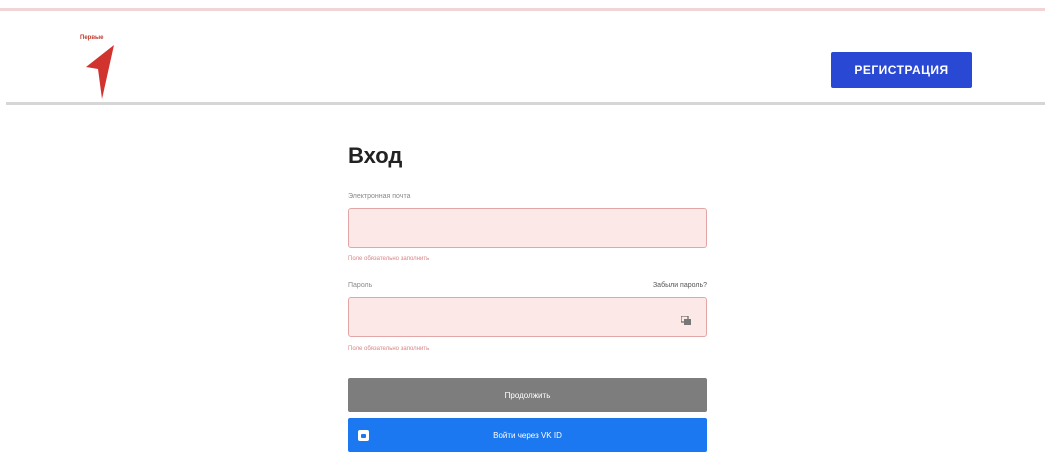  I want to click on logo-text: Первые, so click(92, 38).